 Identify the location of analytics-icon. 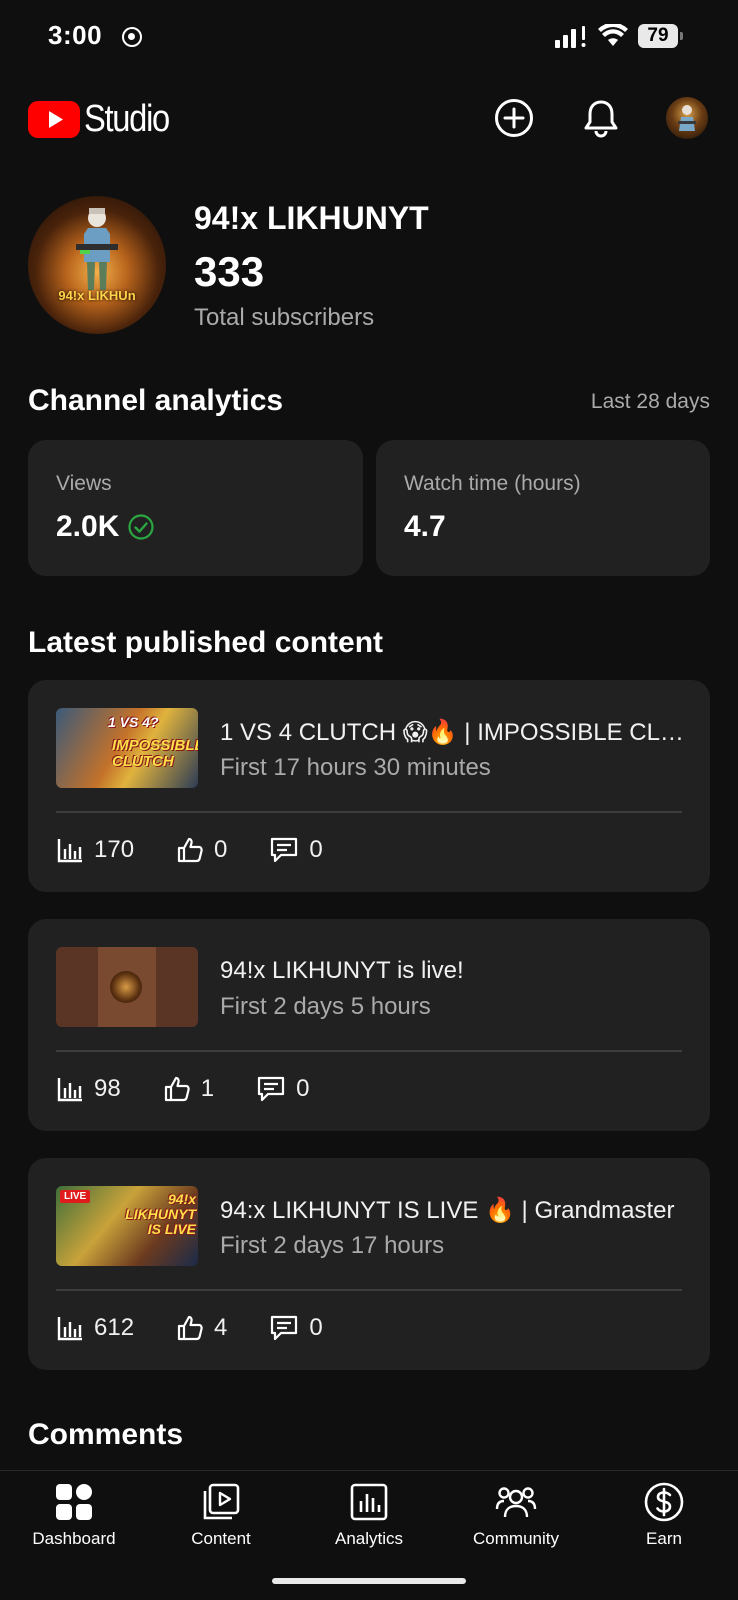
(369, 1502).